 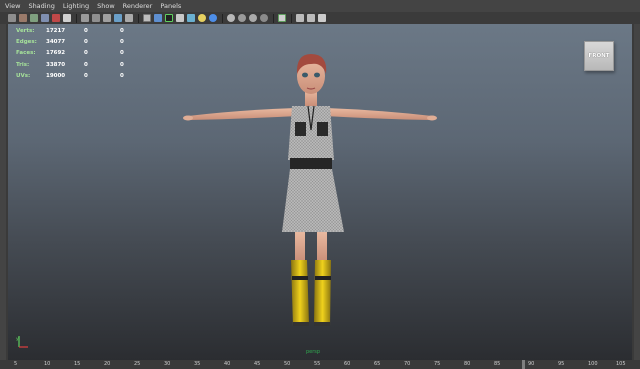 I want to click on right-boot, so click(x=322, y=293).